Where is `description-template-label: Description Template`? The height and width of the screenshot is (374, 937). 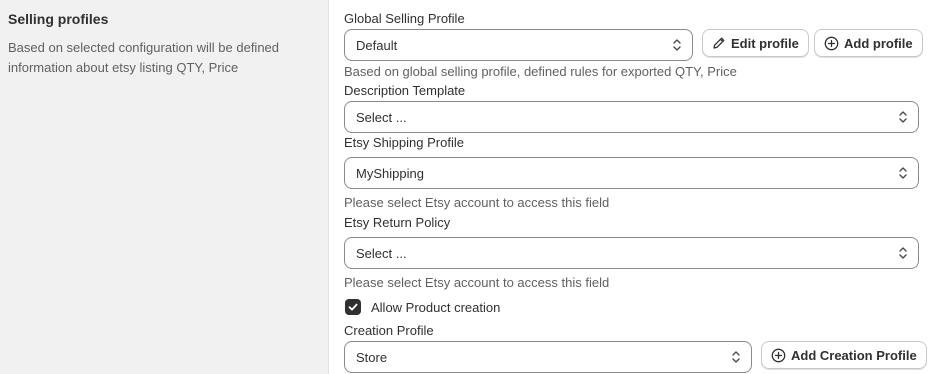 description-template-label: Description Template is located at coordinates (405, 90).